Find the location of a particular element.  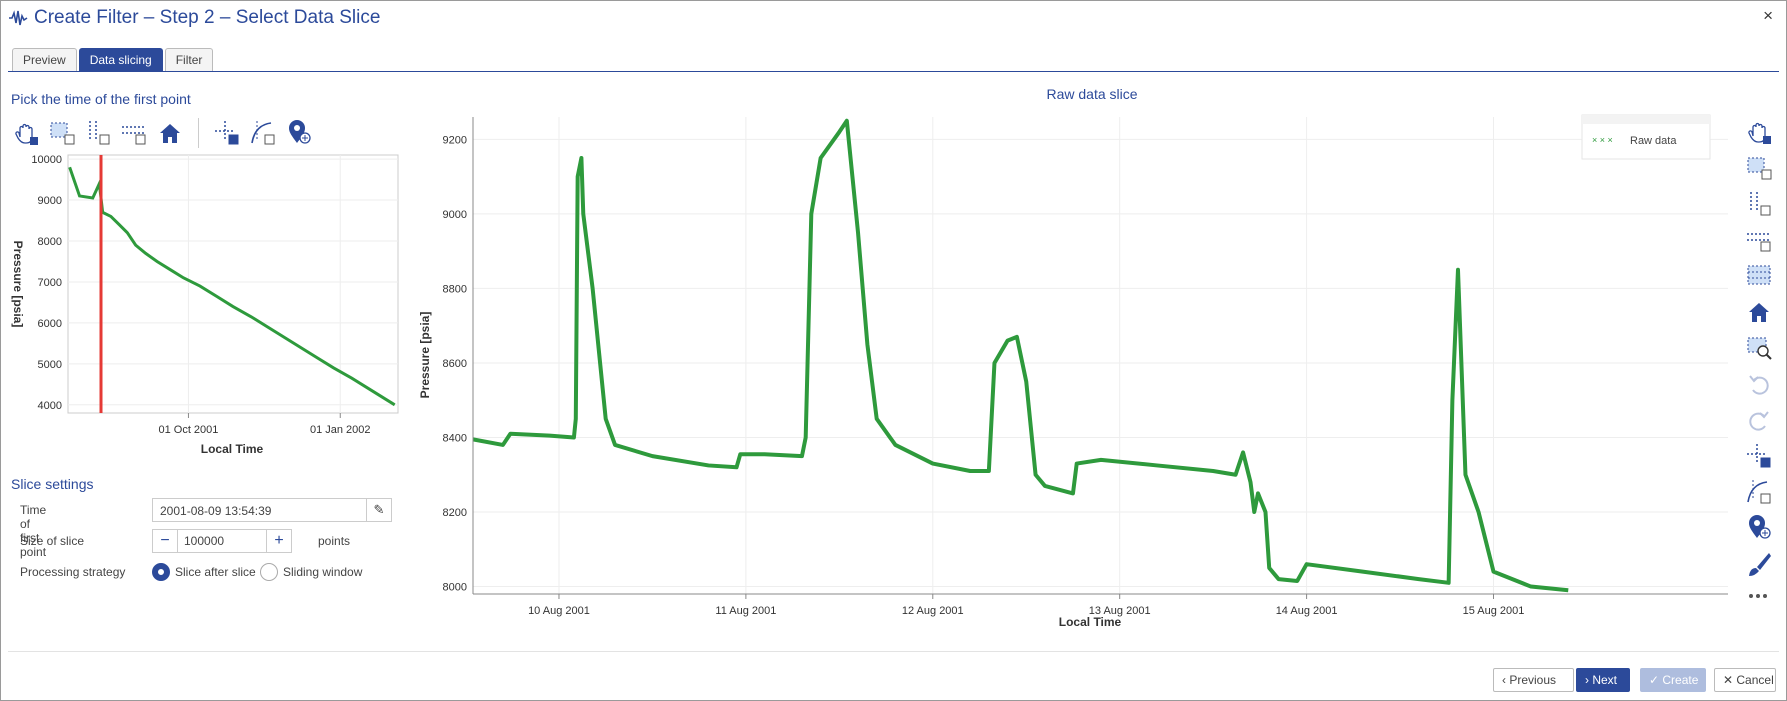

chart-title: Raw data slice is located at coordinates (1091, 94).